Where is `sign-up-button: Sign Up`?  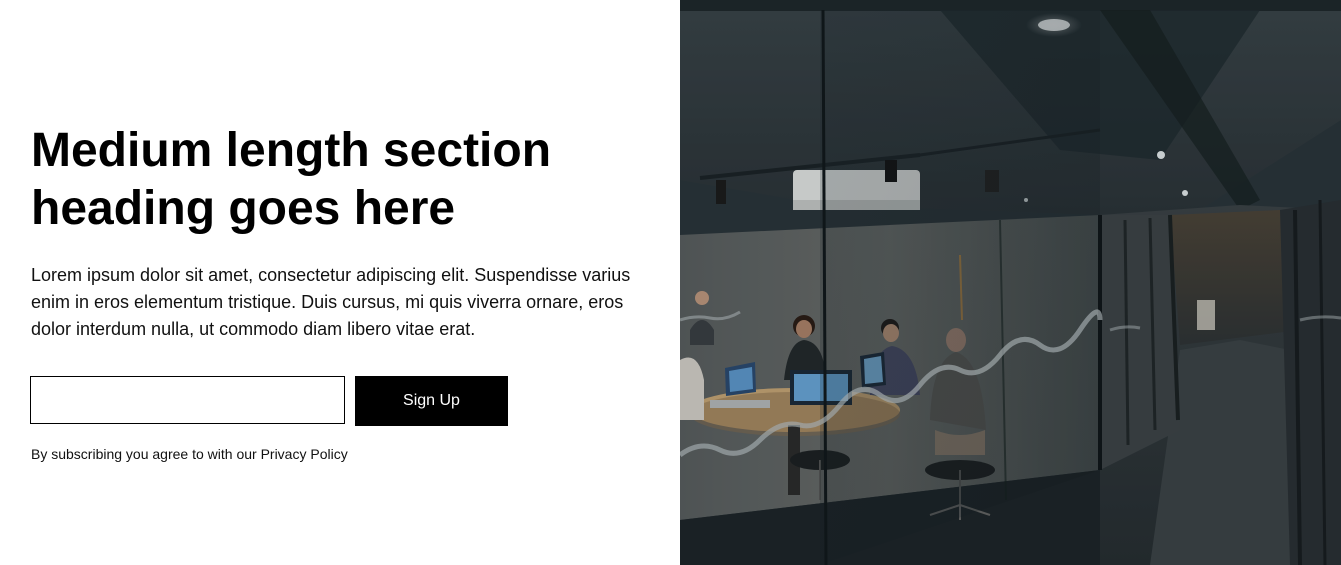 sign-up-button: Sign Up is located at coordinates (431, 401).